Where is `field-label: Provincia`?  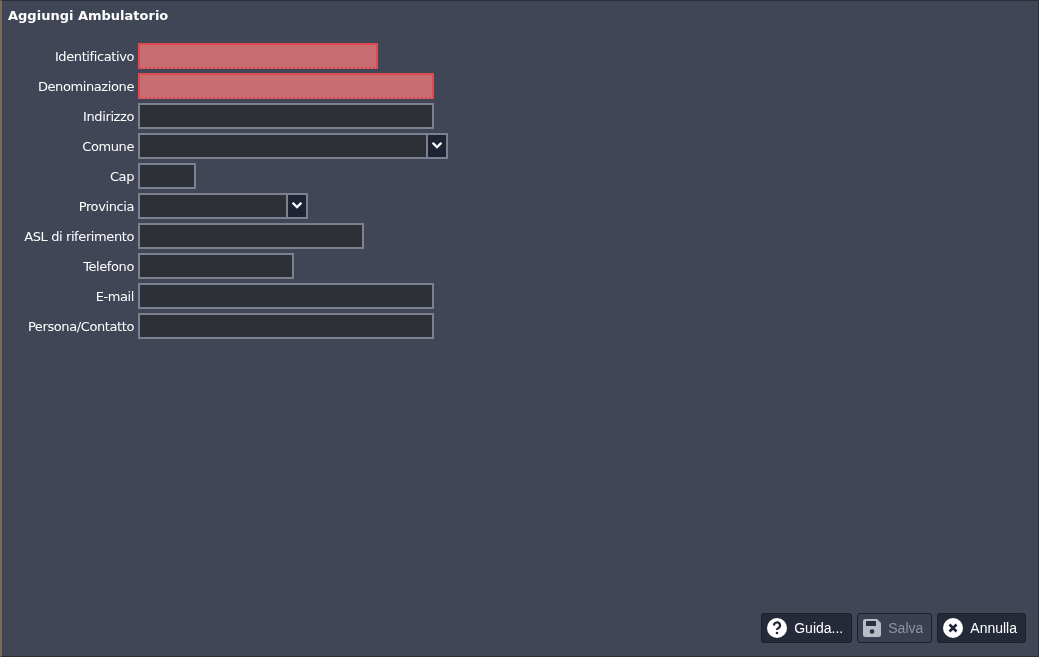
field-label: Provincia is located at coordinates (106, 206).